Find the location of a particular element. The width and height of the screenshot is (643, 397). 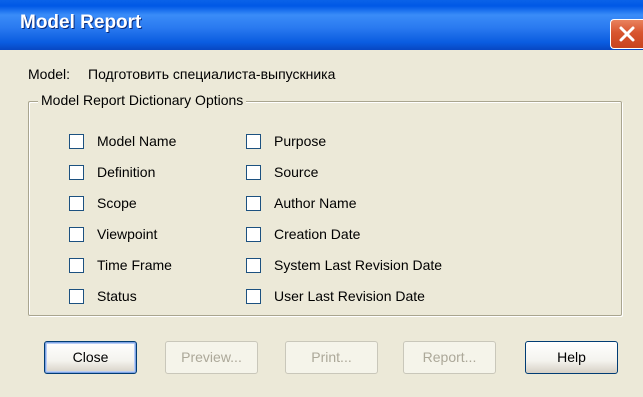

model-label: Model: is located at coordinates (49, 74).